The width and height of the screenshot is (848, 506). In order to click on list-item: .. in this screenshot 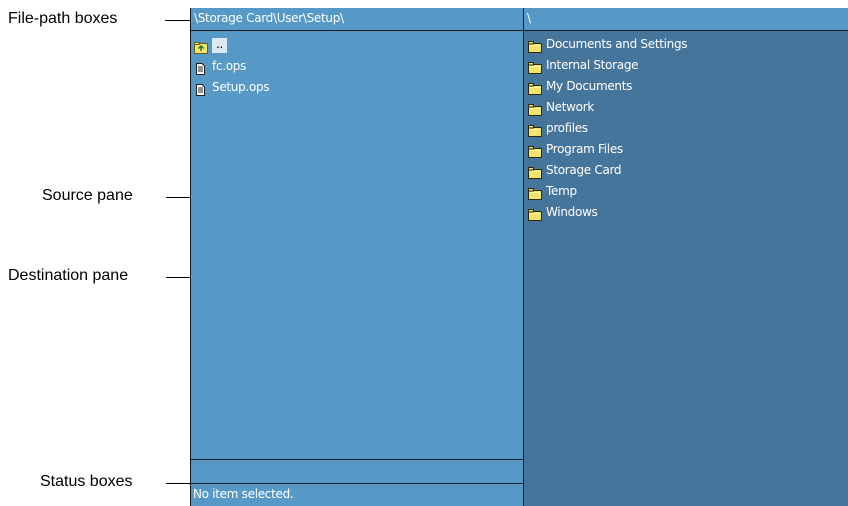, I will do `click(231, 45)`.